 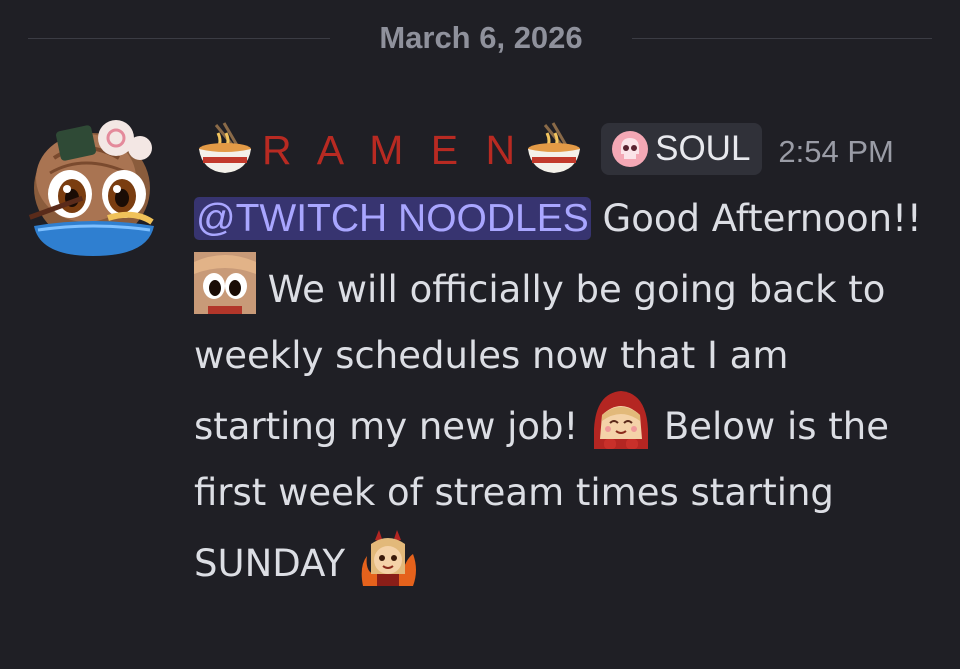 What do you see at coordinates (835, 149) in the screenshot?
I see `timestamp: 2:54 PM` at bounding box center [835, 149].